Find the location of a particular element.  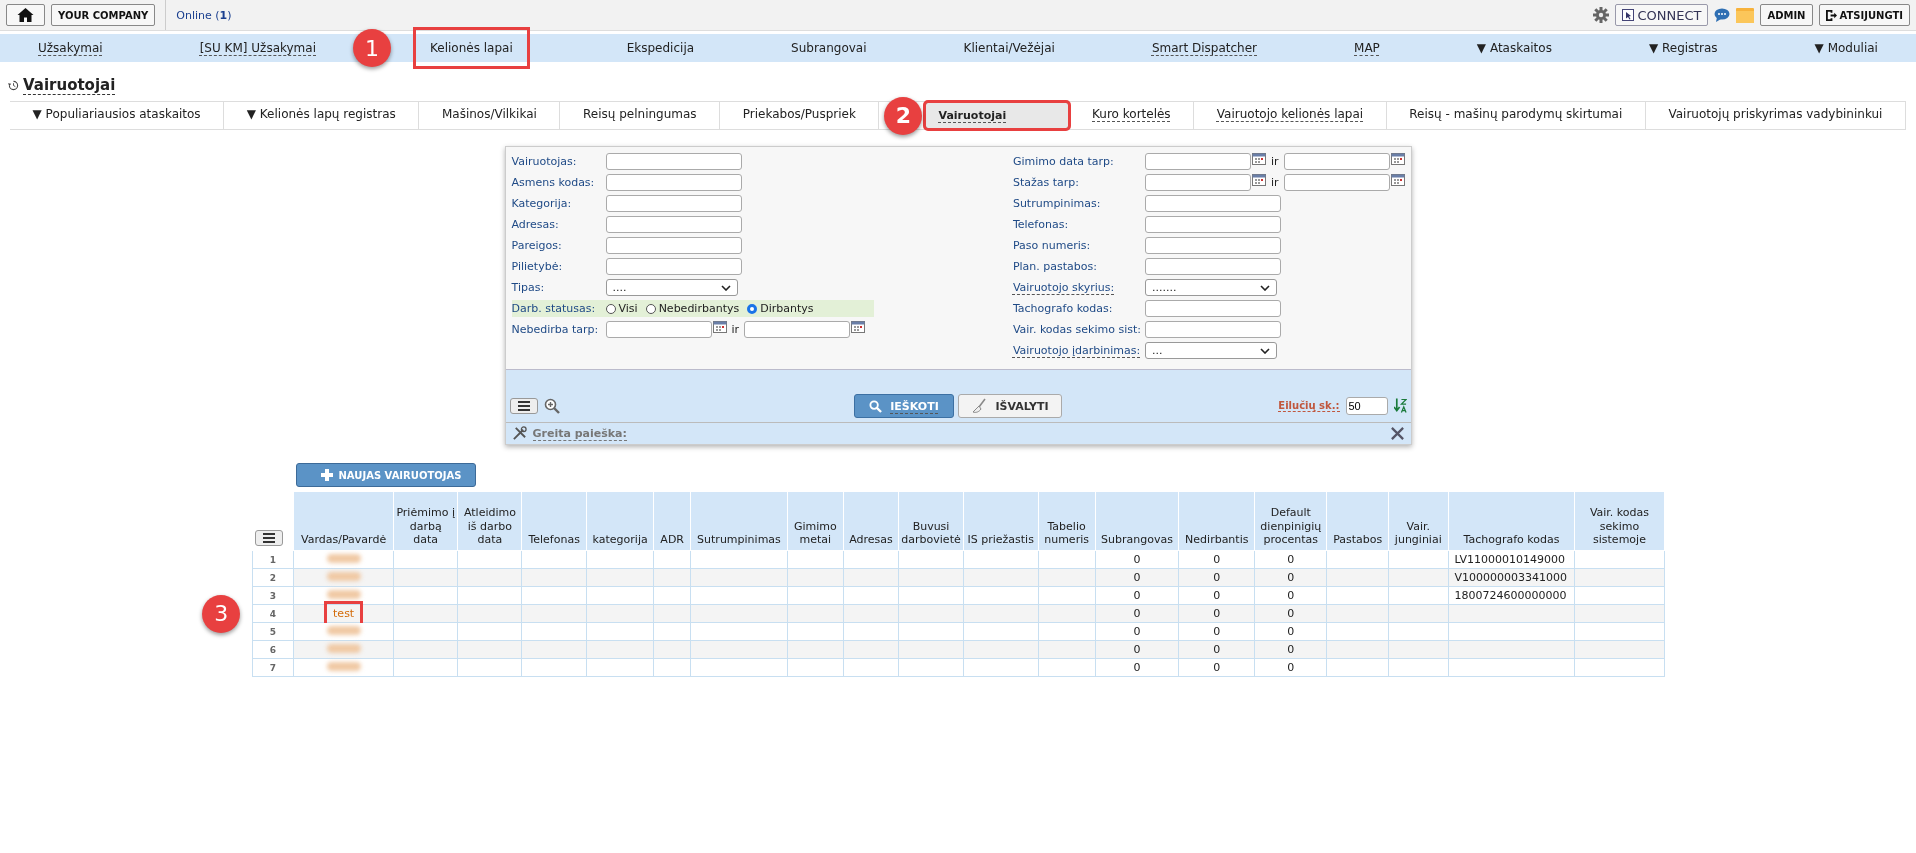

company-button: YOUR COMPANY is located at coordinates (103, 15).